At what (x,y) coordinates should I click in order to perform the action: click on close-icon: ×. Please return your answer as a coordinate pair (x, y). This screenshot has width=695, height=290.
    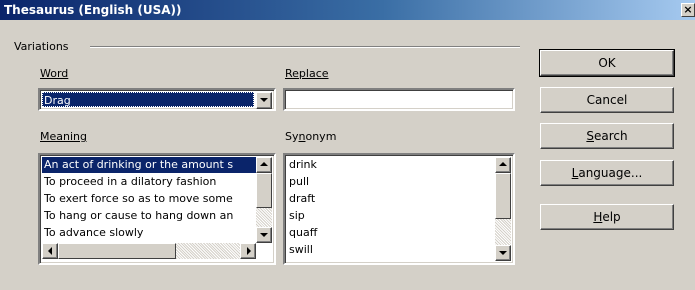
    Looking at the image, I should click on (688, 10).